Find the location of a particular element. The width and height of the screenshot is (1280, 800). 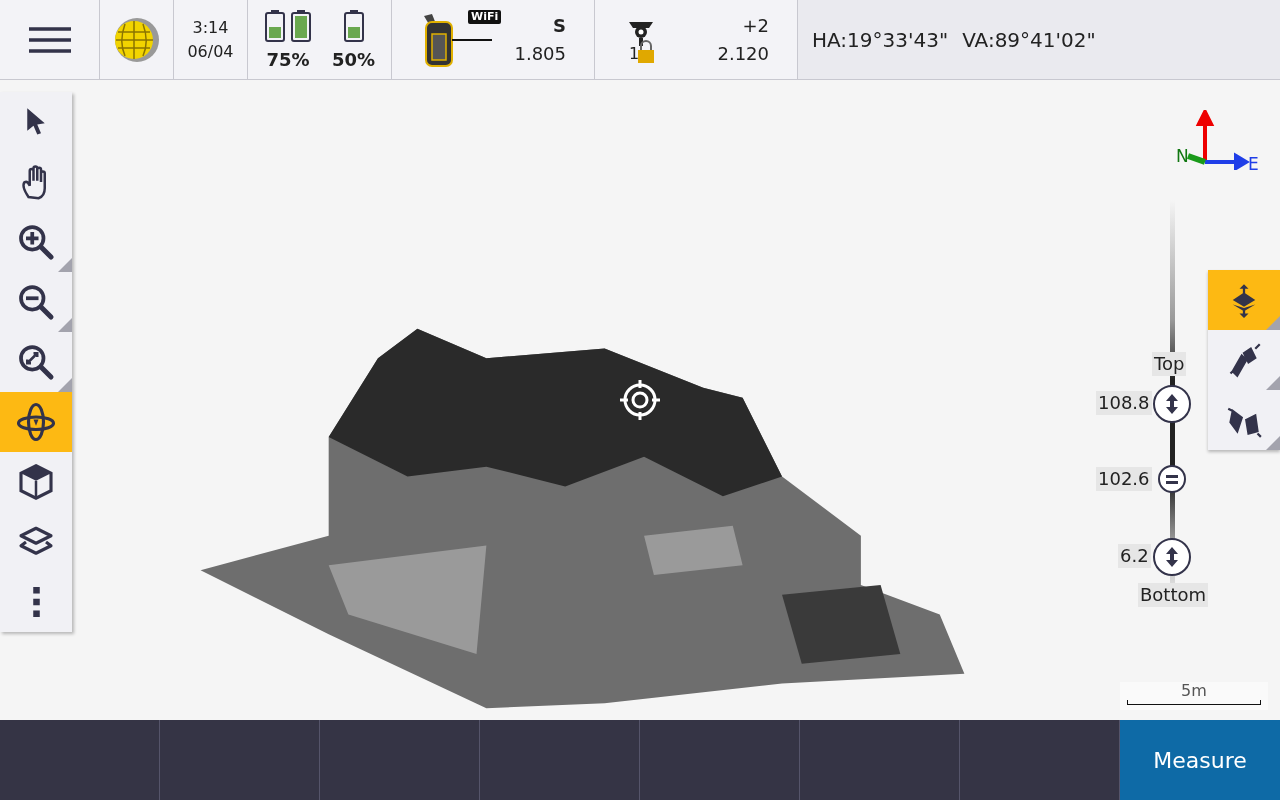

zoom-in-icon is located at coordinates (36, 242).